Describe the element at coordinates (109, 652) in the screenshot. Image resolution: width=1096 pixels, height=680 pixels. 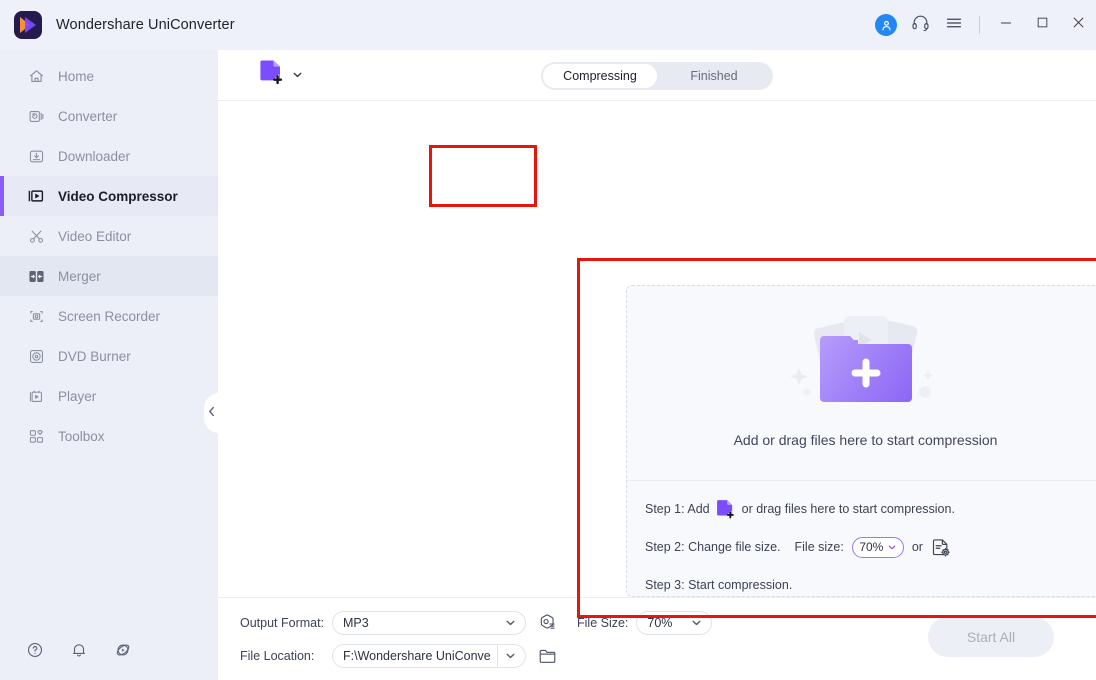
I see `sidebar-bottom-bar` at that location.